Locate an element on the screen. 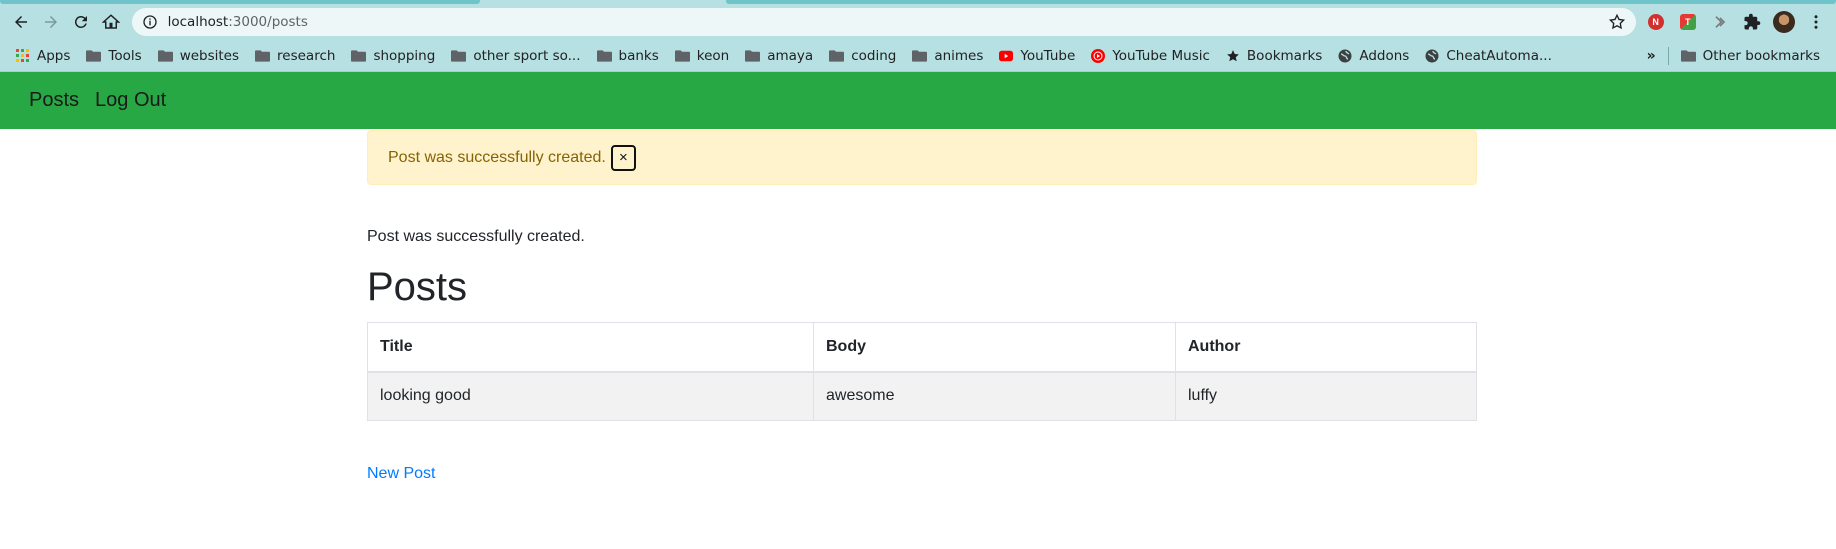  url-path: :3000/posts is located at coordinates (268, 22).